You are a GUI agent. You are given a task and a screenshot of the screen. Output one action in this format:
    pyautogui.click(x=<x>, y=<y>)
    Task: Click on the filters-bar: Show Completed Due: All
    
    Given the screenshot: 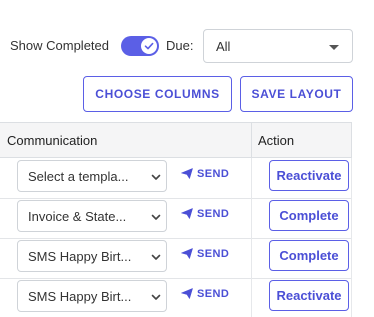 What is the action you would take?
    pyautogui.click(x=187, y=46)
    